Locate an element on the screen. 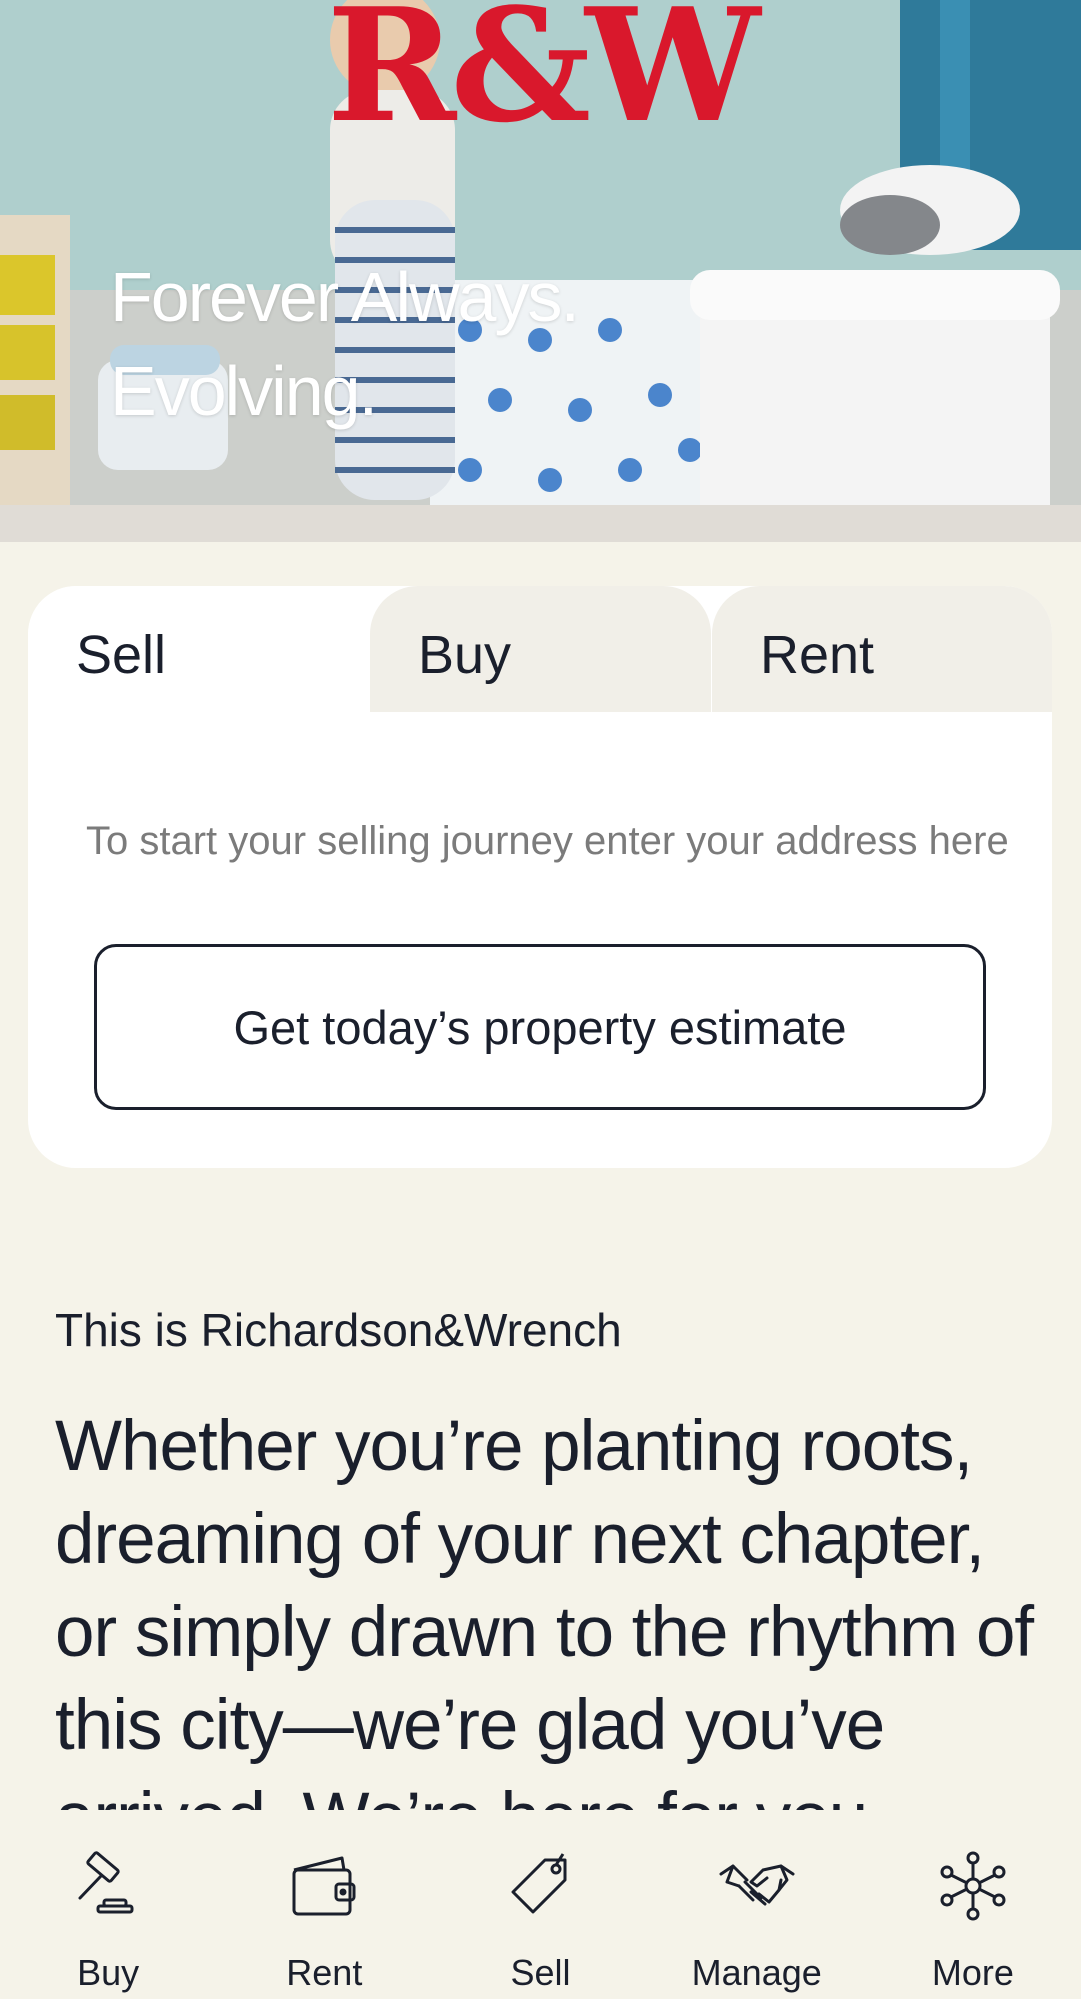  nav-item-buy: Buy is located at coordinates (108, 1904).